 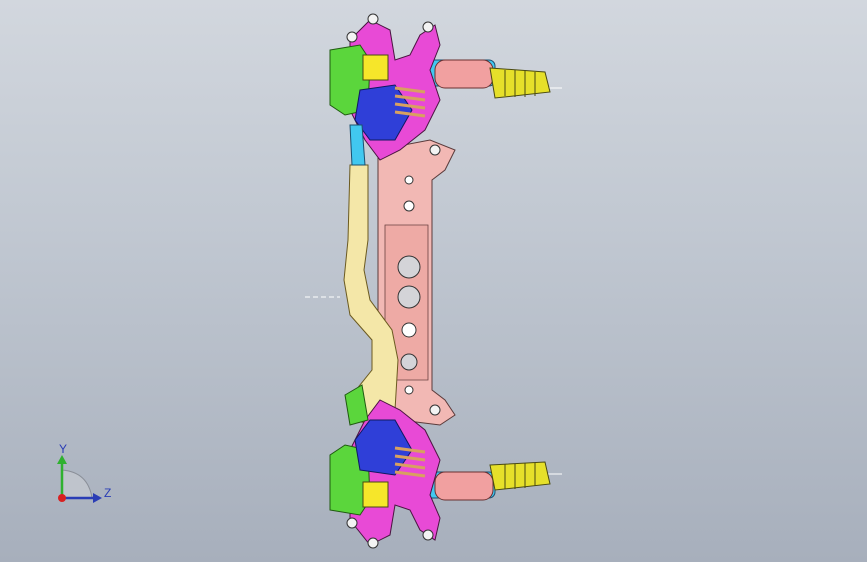 What do you see at coordinates (375, 67) in the screenshot?
I see `hub-top` at bounding box center [375, 67].